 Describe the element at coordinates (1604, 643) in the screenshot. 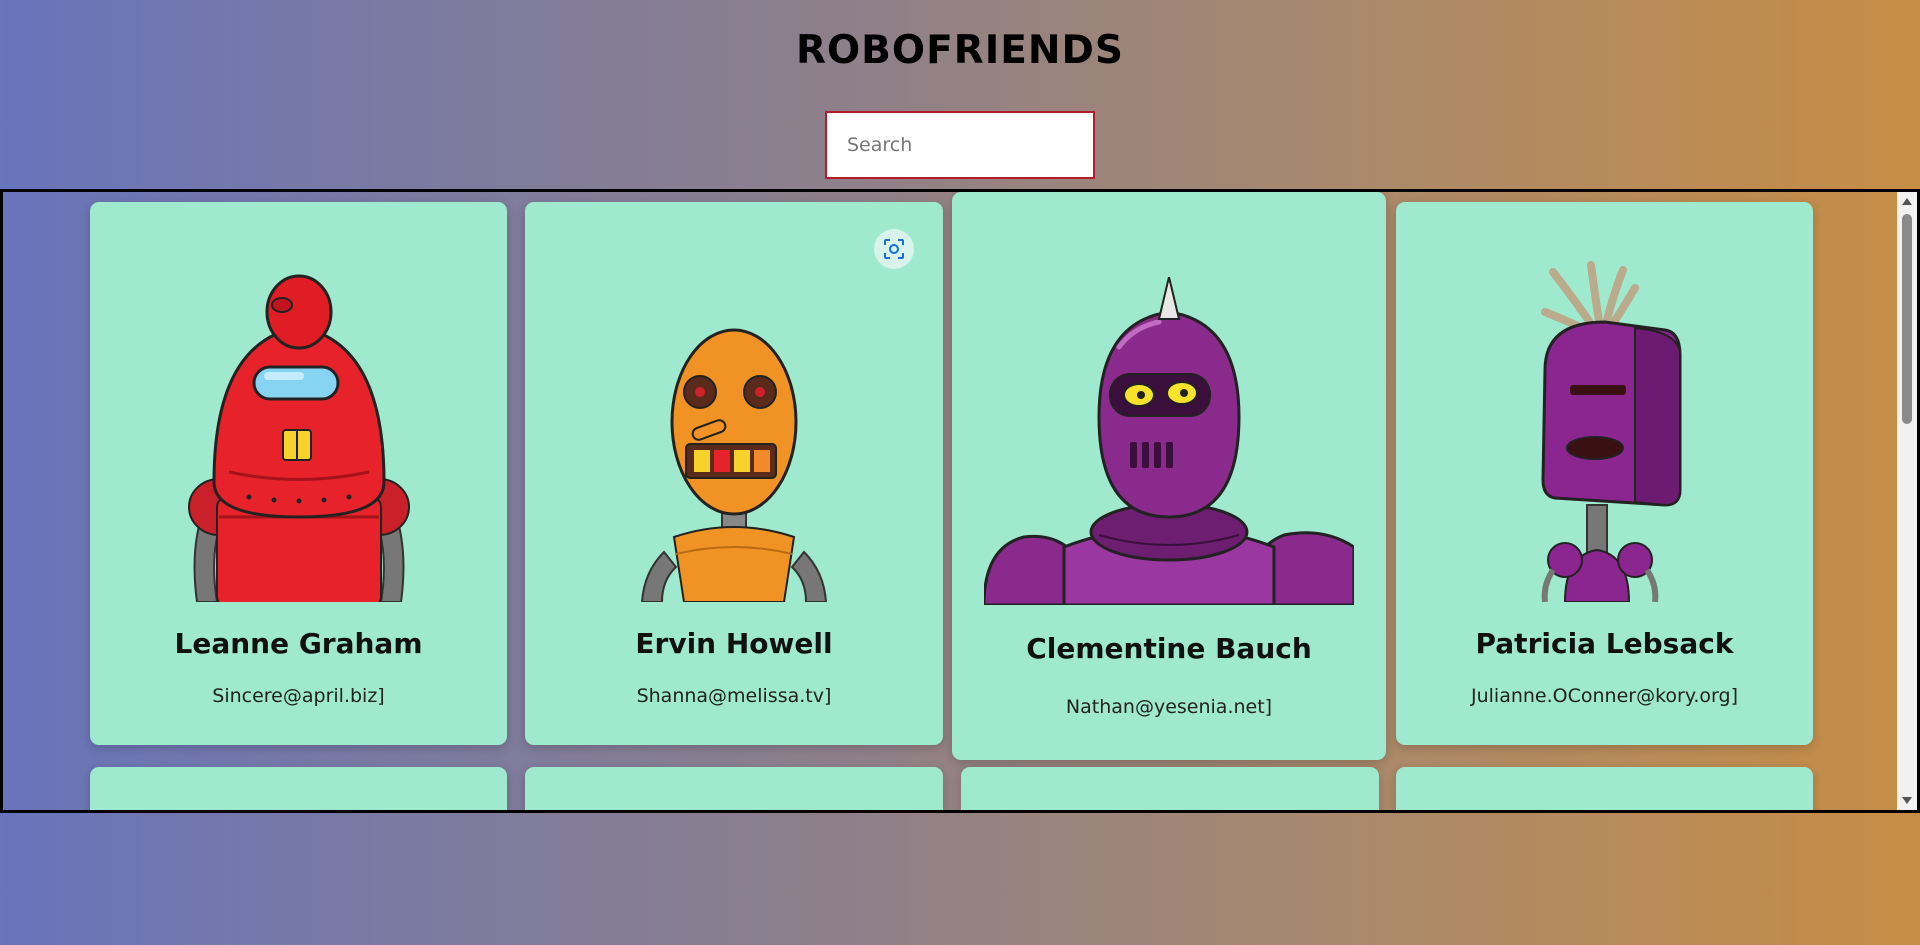

I see `robot-name: Patricia Lebsack` at that location.